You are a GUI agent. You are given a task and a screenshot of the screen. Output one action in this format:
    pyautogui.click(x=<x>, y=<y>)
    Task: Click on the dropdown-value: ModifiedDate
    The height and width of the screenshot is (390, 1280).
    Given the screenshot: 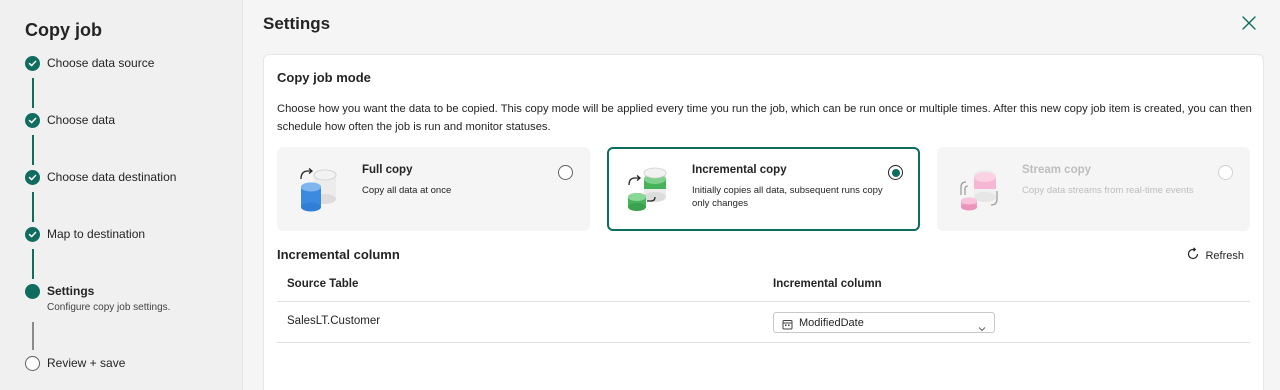 What is the action you would take?
    pyautogui.click(x=831, y=322)
    